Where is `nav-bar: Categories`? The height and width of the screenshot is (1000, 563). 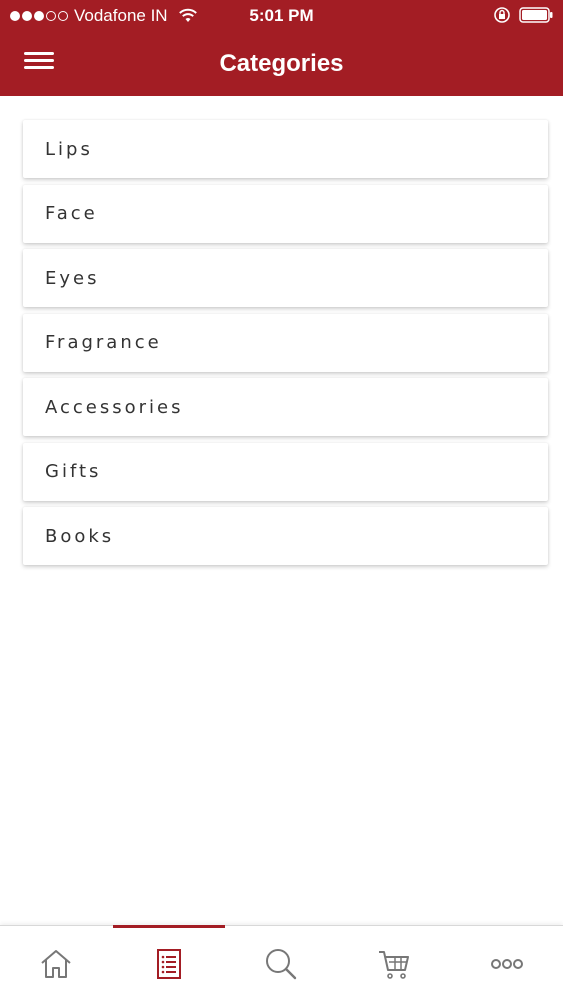 nav-bar: Categories is located at coordinates (281, 64).